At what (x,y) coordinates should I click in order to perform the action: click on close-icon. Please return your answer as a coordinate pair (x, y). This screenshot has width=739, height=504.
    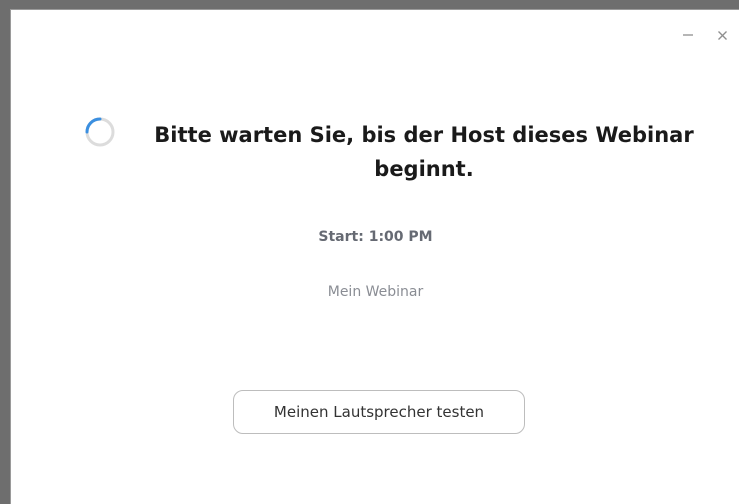
    Looking at the image, I should click on (722, 35).